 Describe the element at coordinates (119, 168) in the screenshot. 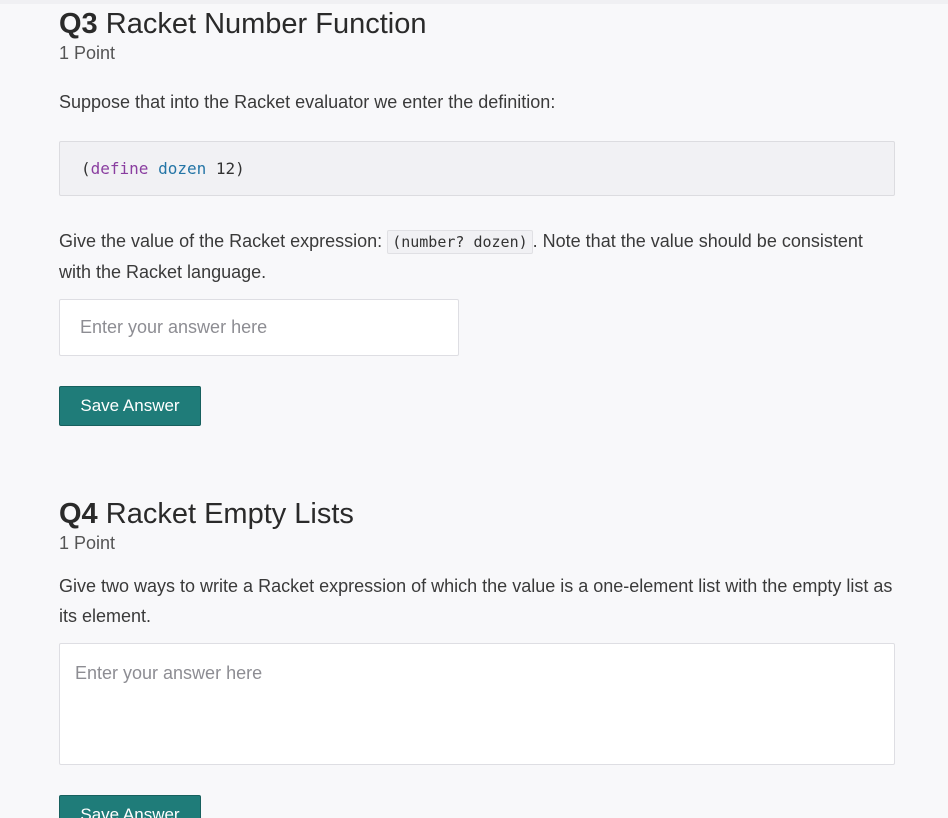

I see `code-keyword: define` at that location.